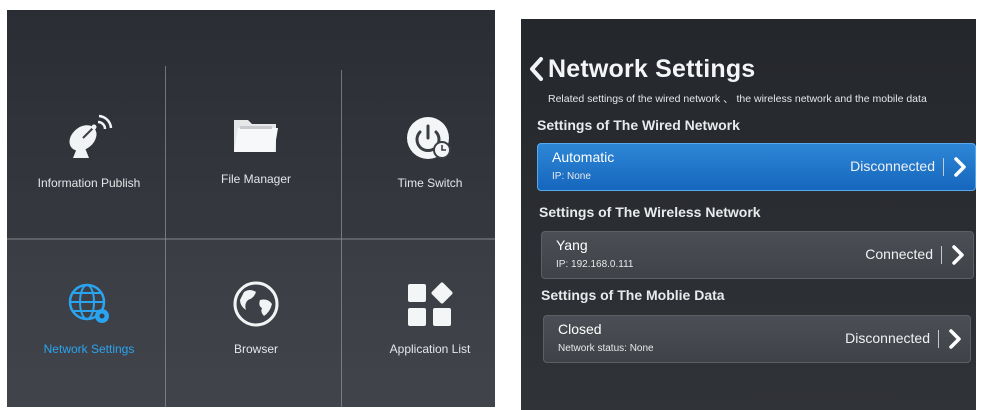 The width and height of the screenshot is (982, 410). I want to click on globe-gear-icon, so click(89, 304).